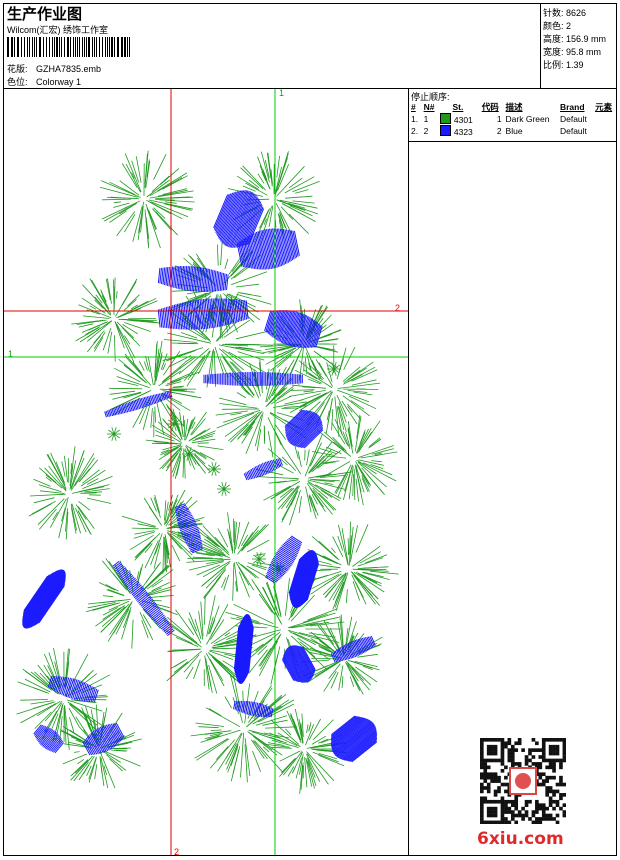 The height and width of the screenshot is (860, 620). What do you see at coordinates (59, 82) in the screenshot?
I see `colorway-value: Colorway 1` at bounding box center [59, 82].